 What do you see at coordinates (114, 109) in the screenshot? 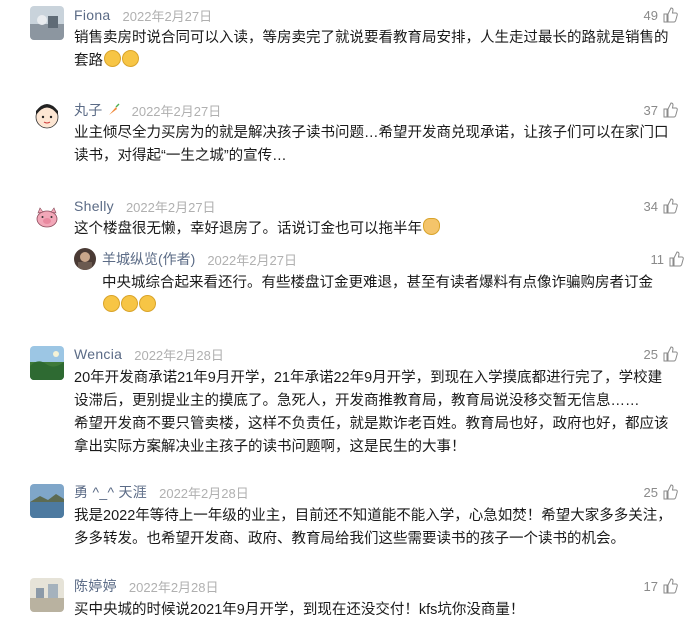
I see `carrot-icon` at bounding box center [114, 109].